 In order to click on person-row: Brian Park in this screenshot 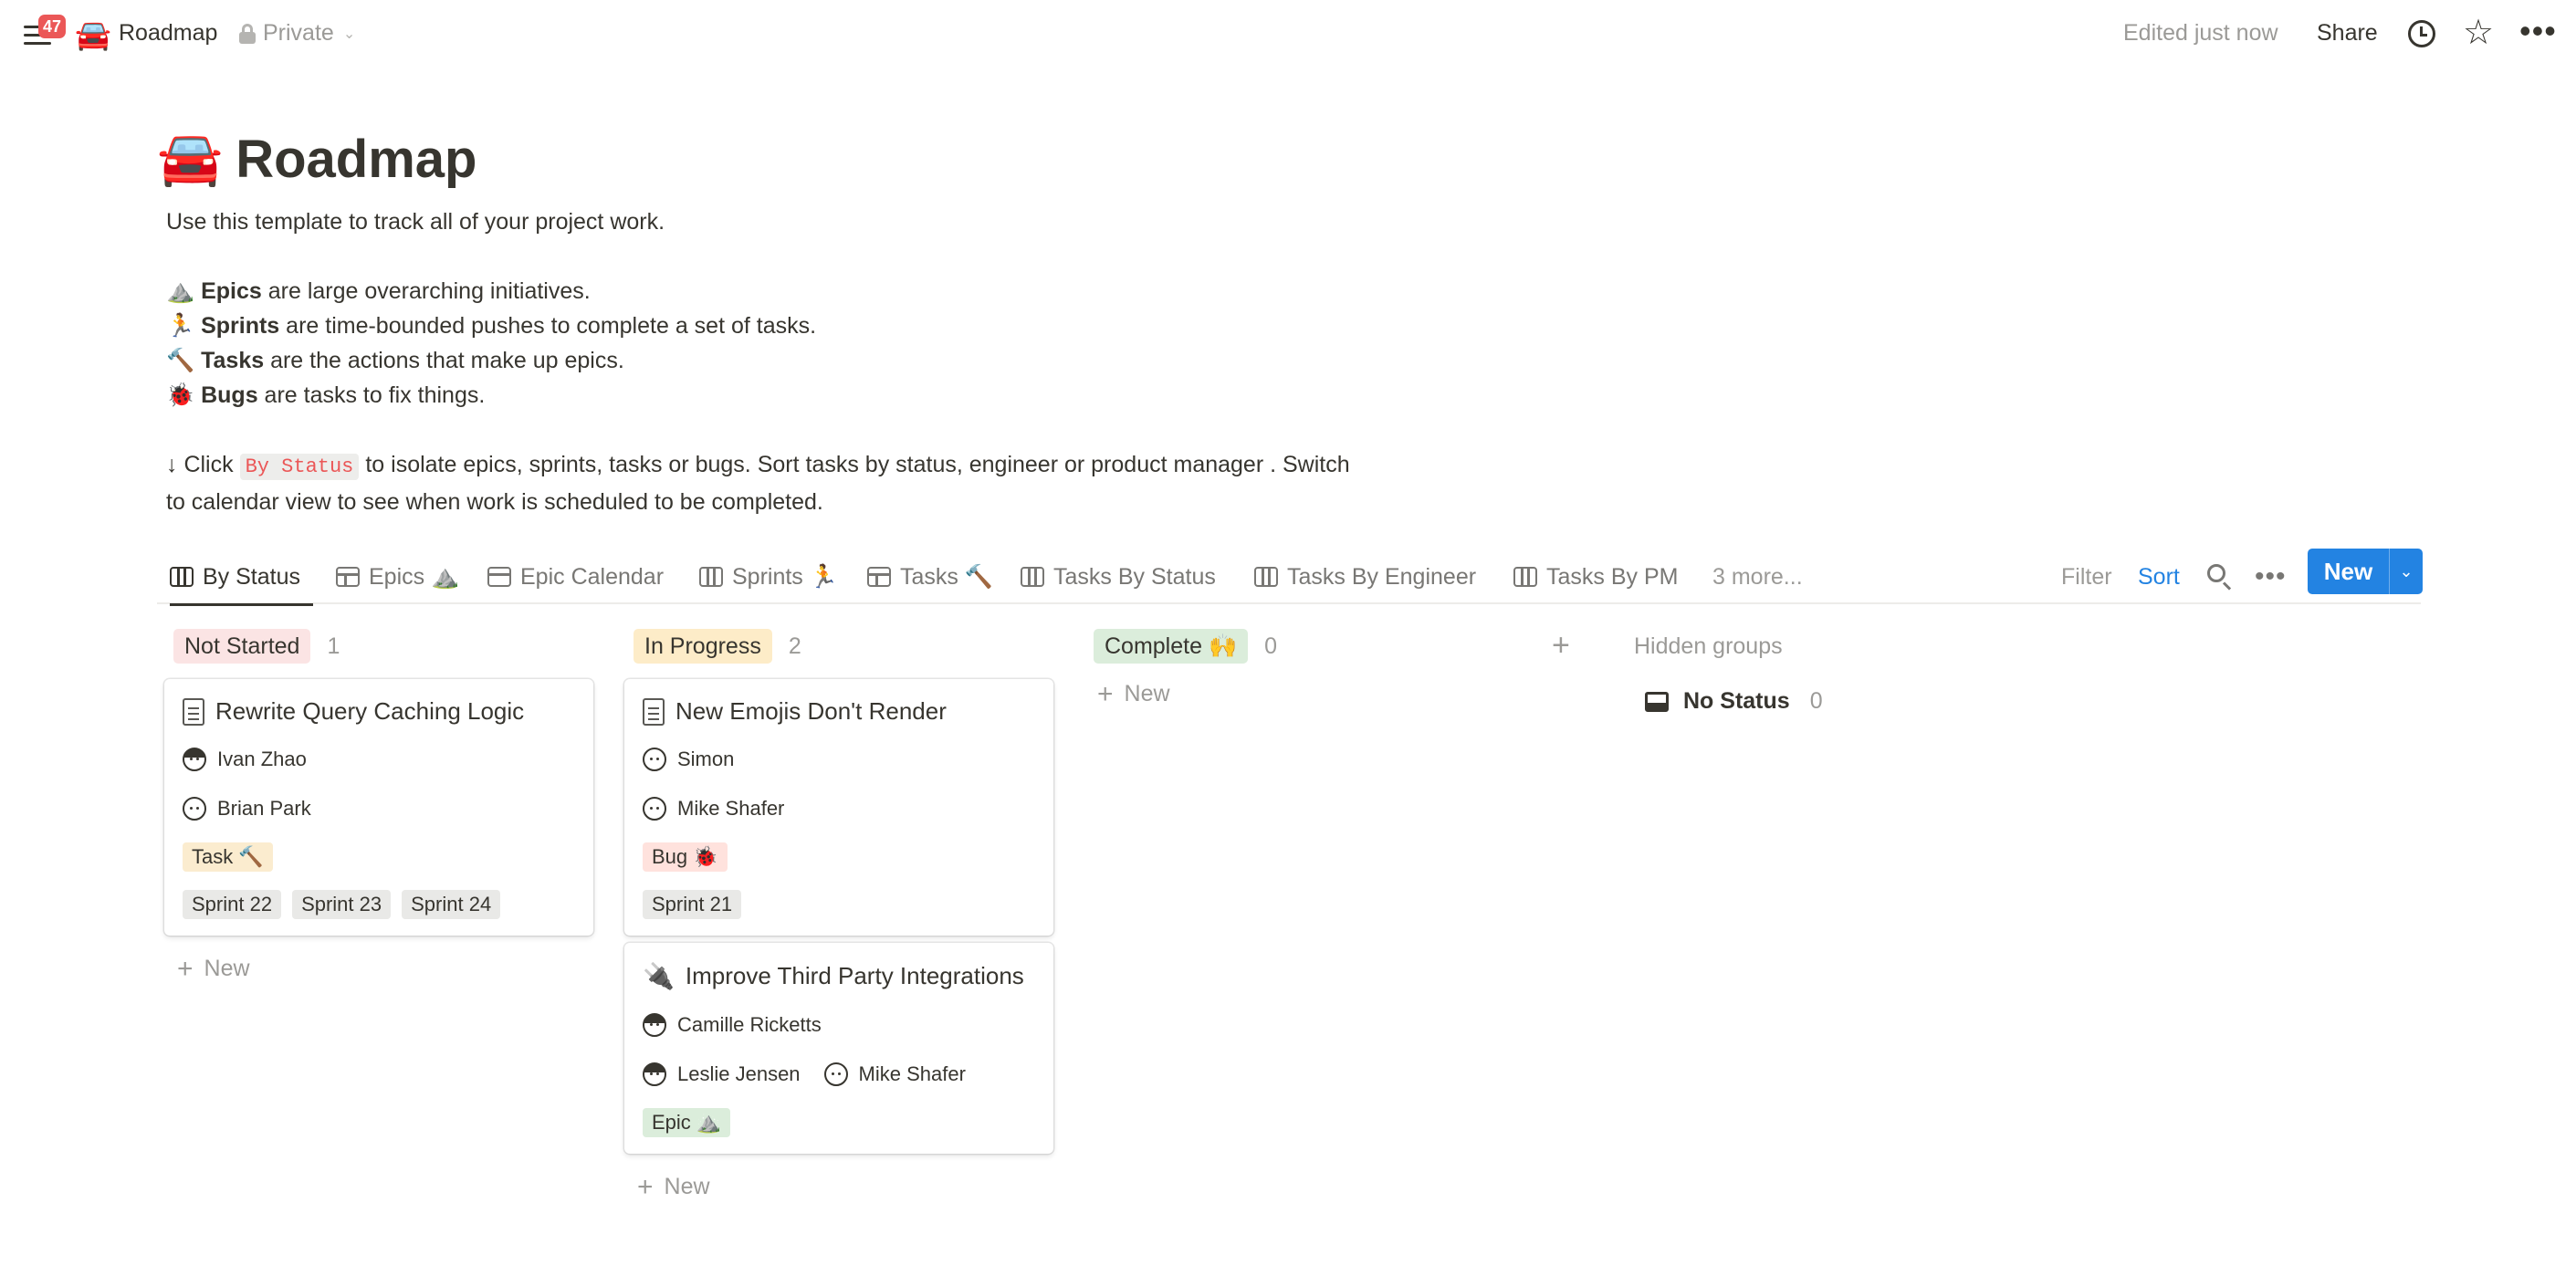, I will do `click(380, 808)`.